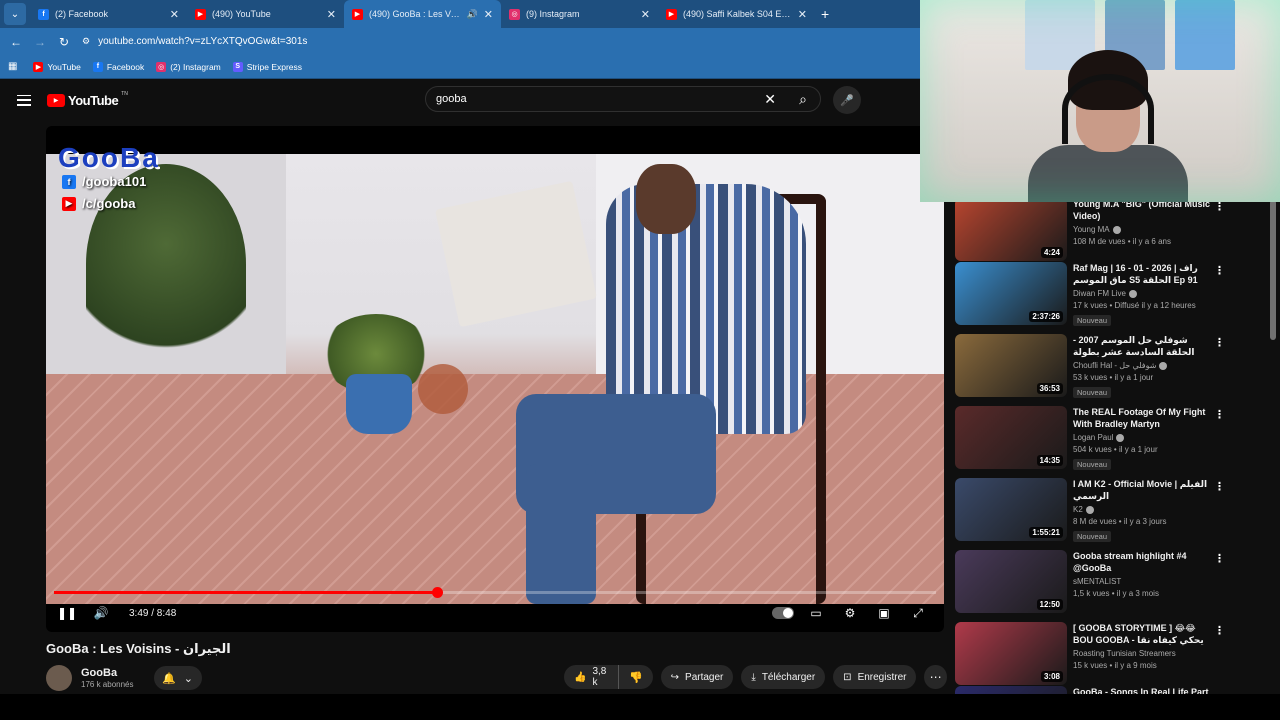 This screenshot has width=1280, height=720. Describe the element at coordinates (1011, 509) in the screenshot. I see `video-thumbnail: 1:55:21` at that location.